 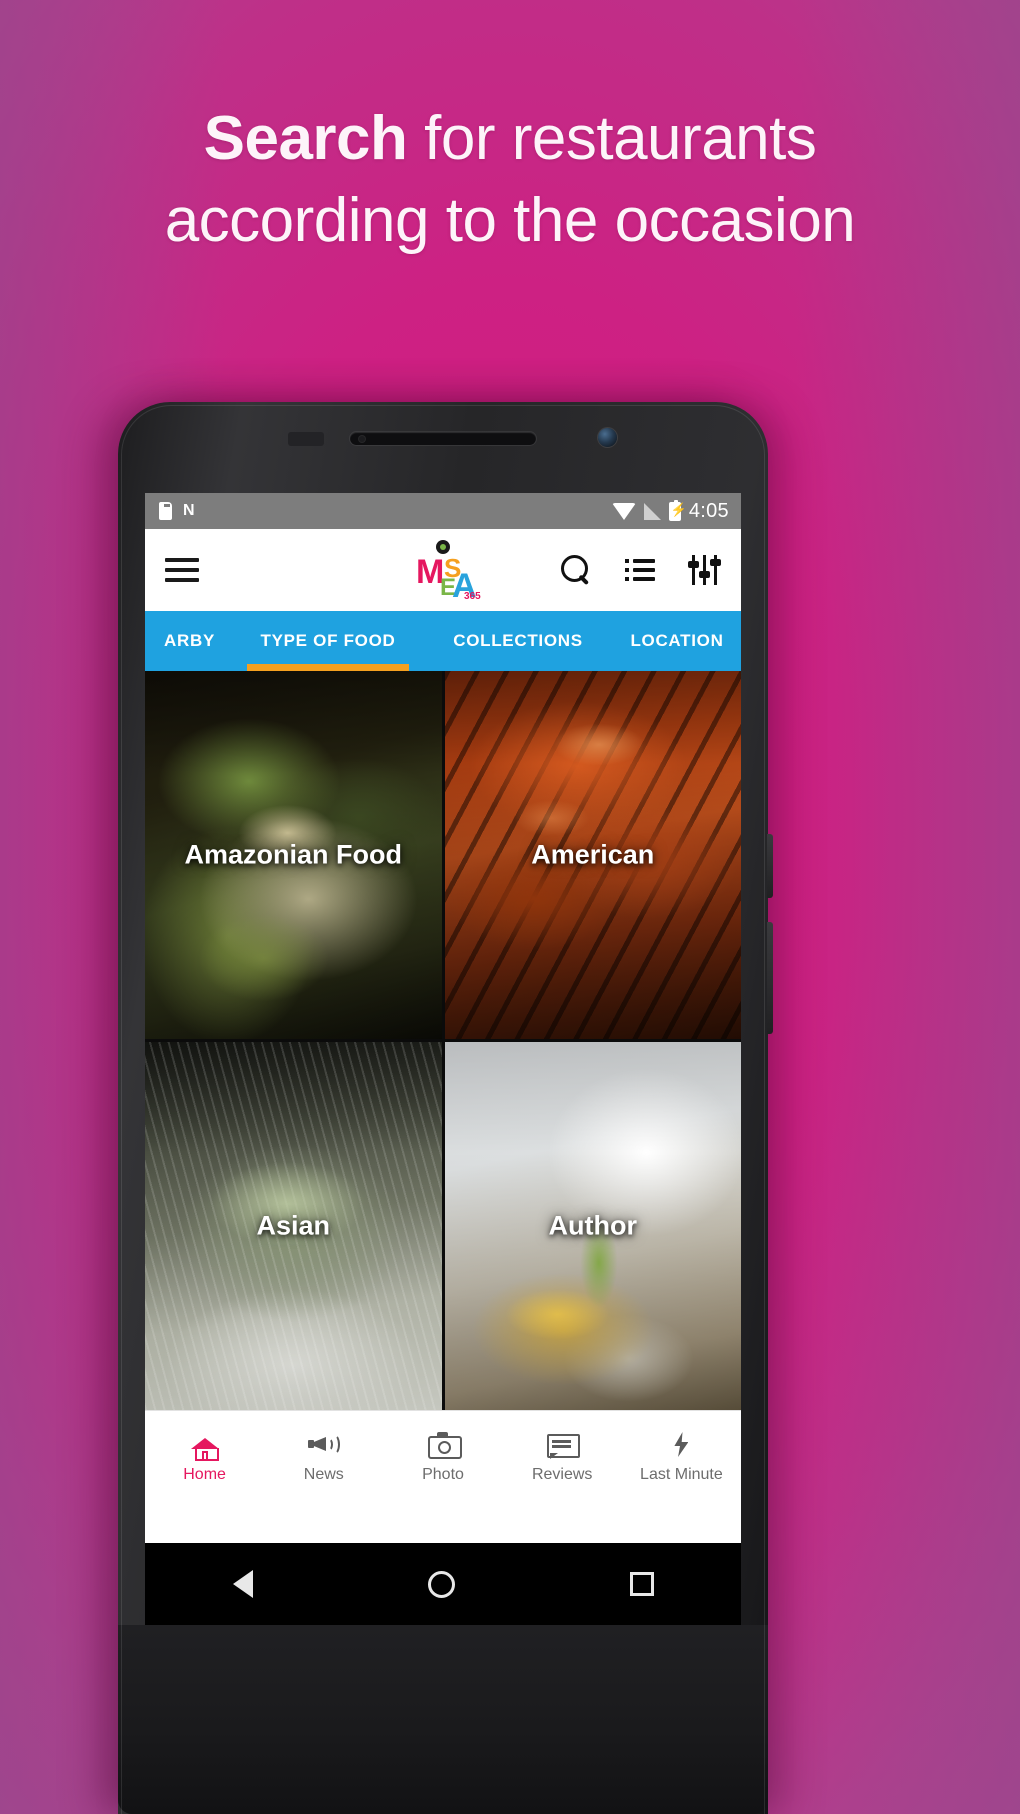 What do you see at coordinates (677, 641) in the screenshot?
I see `tab-location: LOCATION` at bounding box center [677, 641].